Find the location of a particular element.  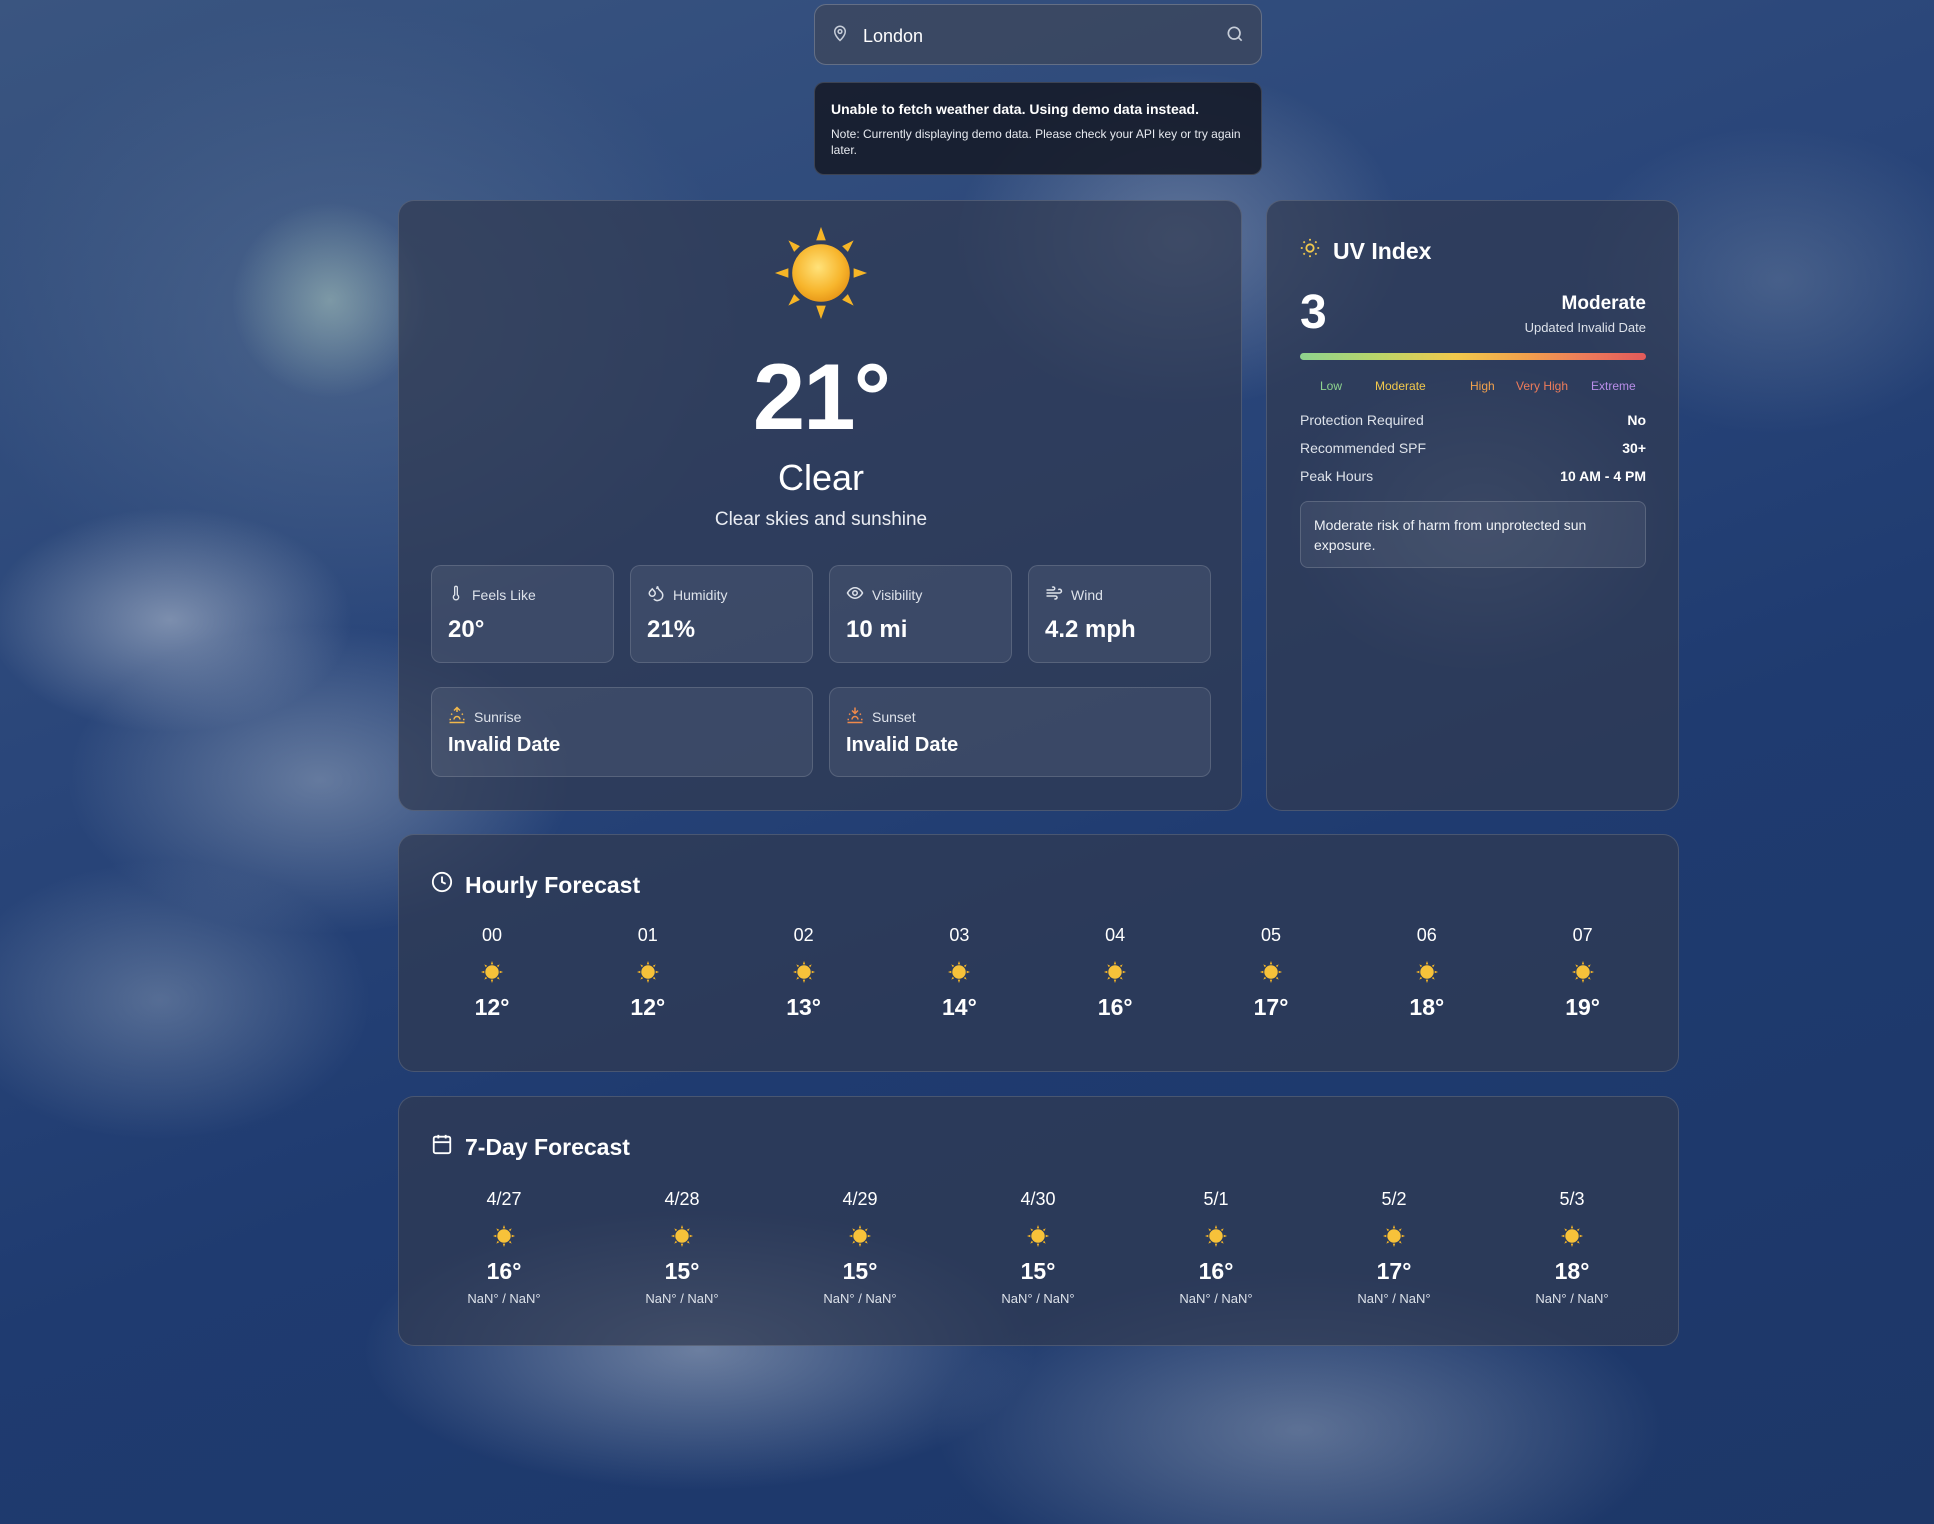

hour-label: 03 is located at coordinates (959, 935).